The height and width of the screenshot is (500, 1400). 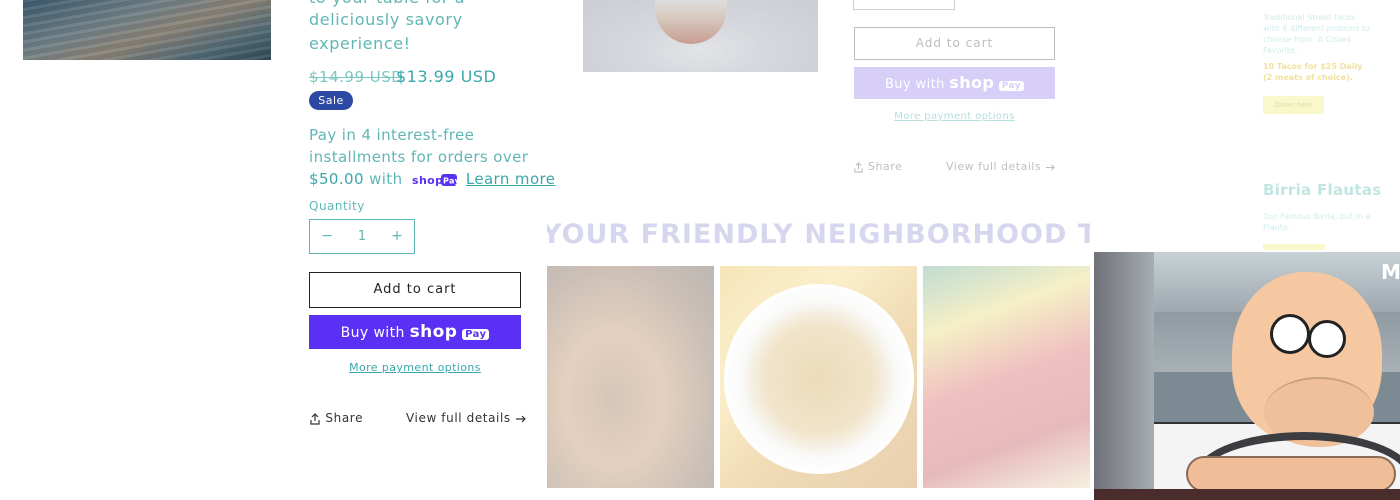 I want to click on more-payment-options-link-faded: More payment options, so click(x=954, y=116).